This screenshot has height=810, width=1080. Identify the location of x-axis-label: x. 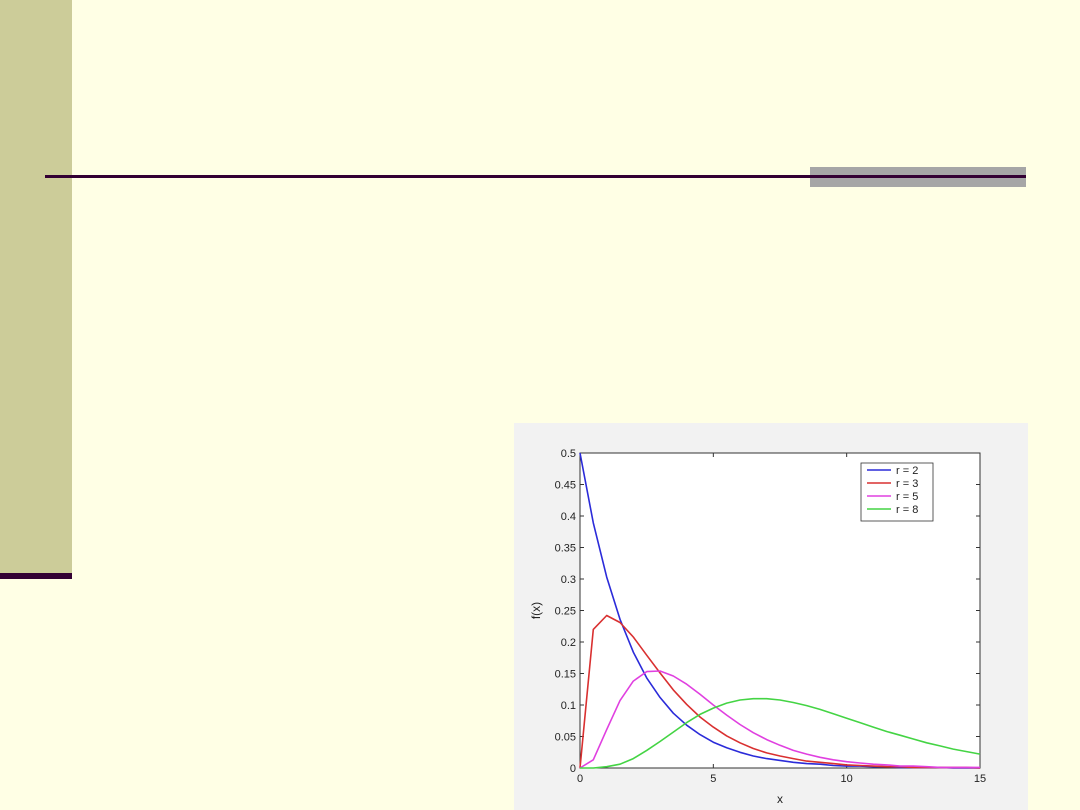
(780, 799).